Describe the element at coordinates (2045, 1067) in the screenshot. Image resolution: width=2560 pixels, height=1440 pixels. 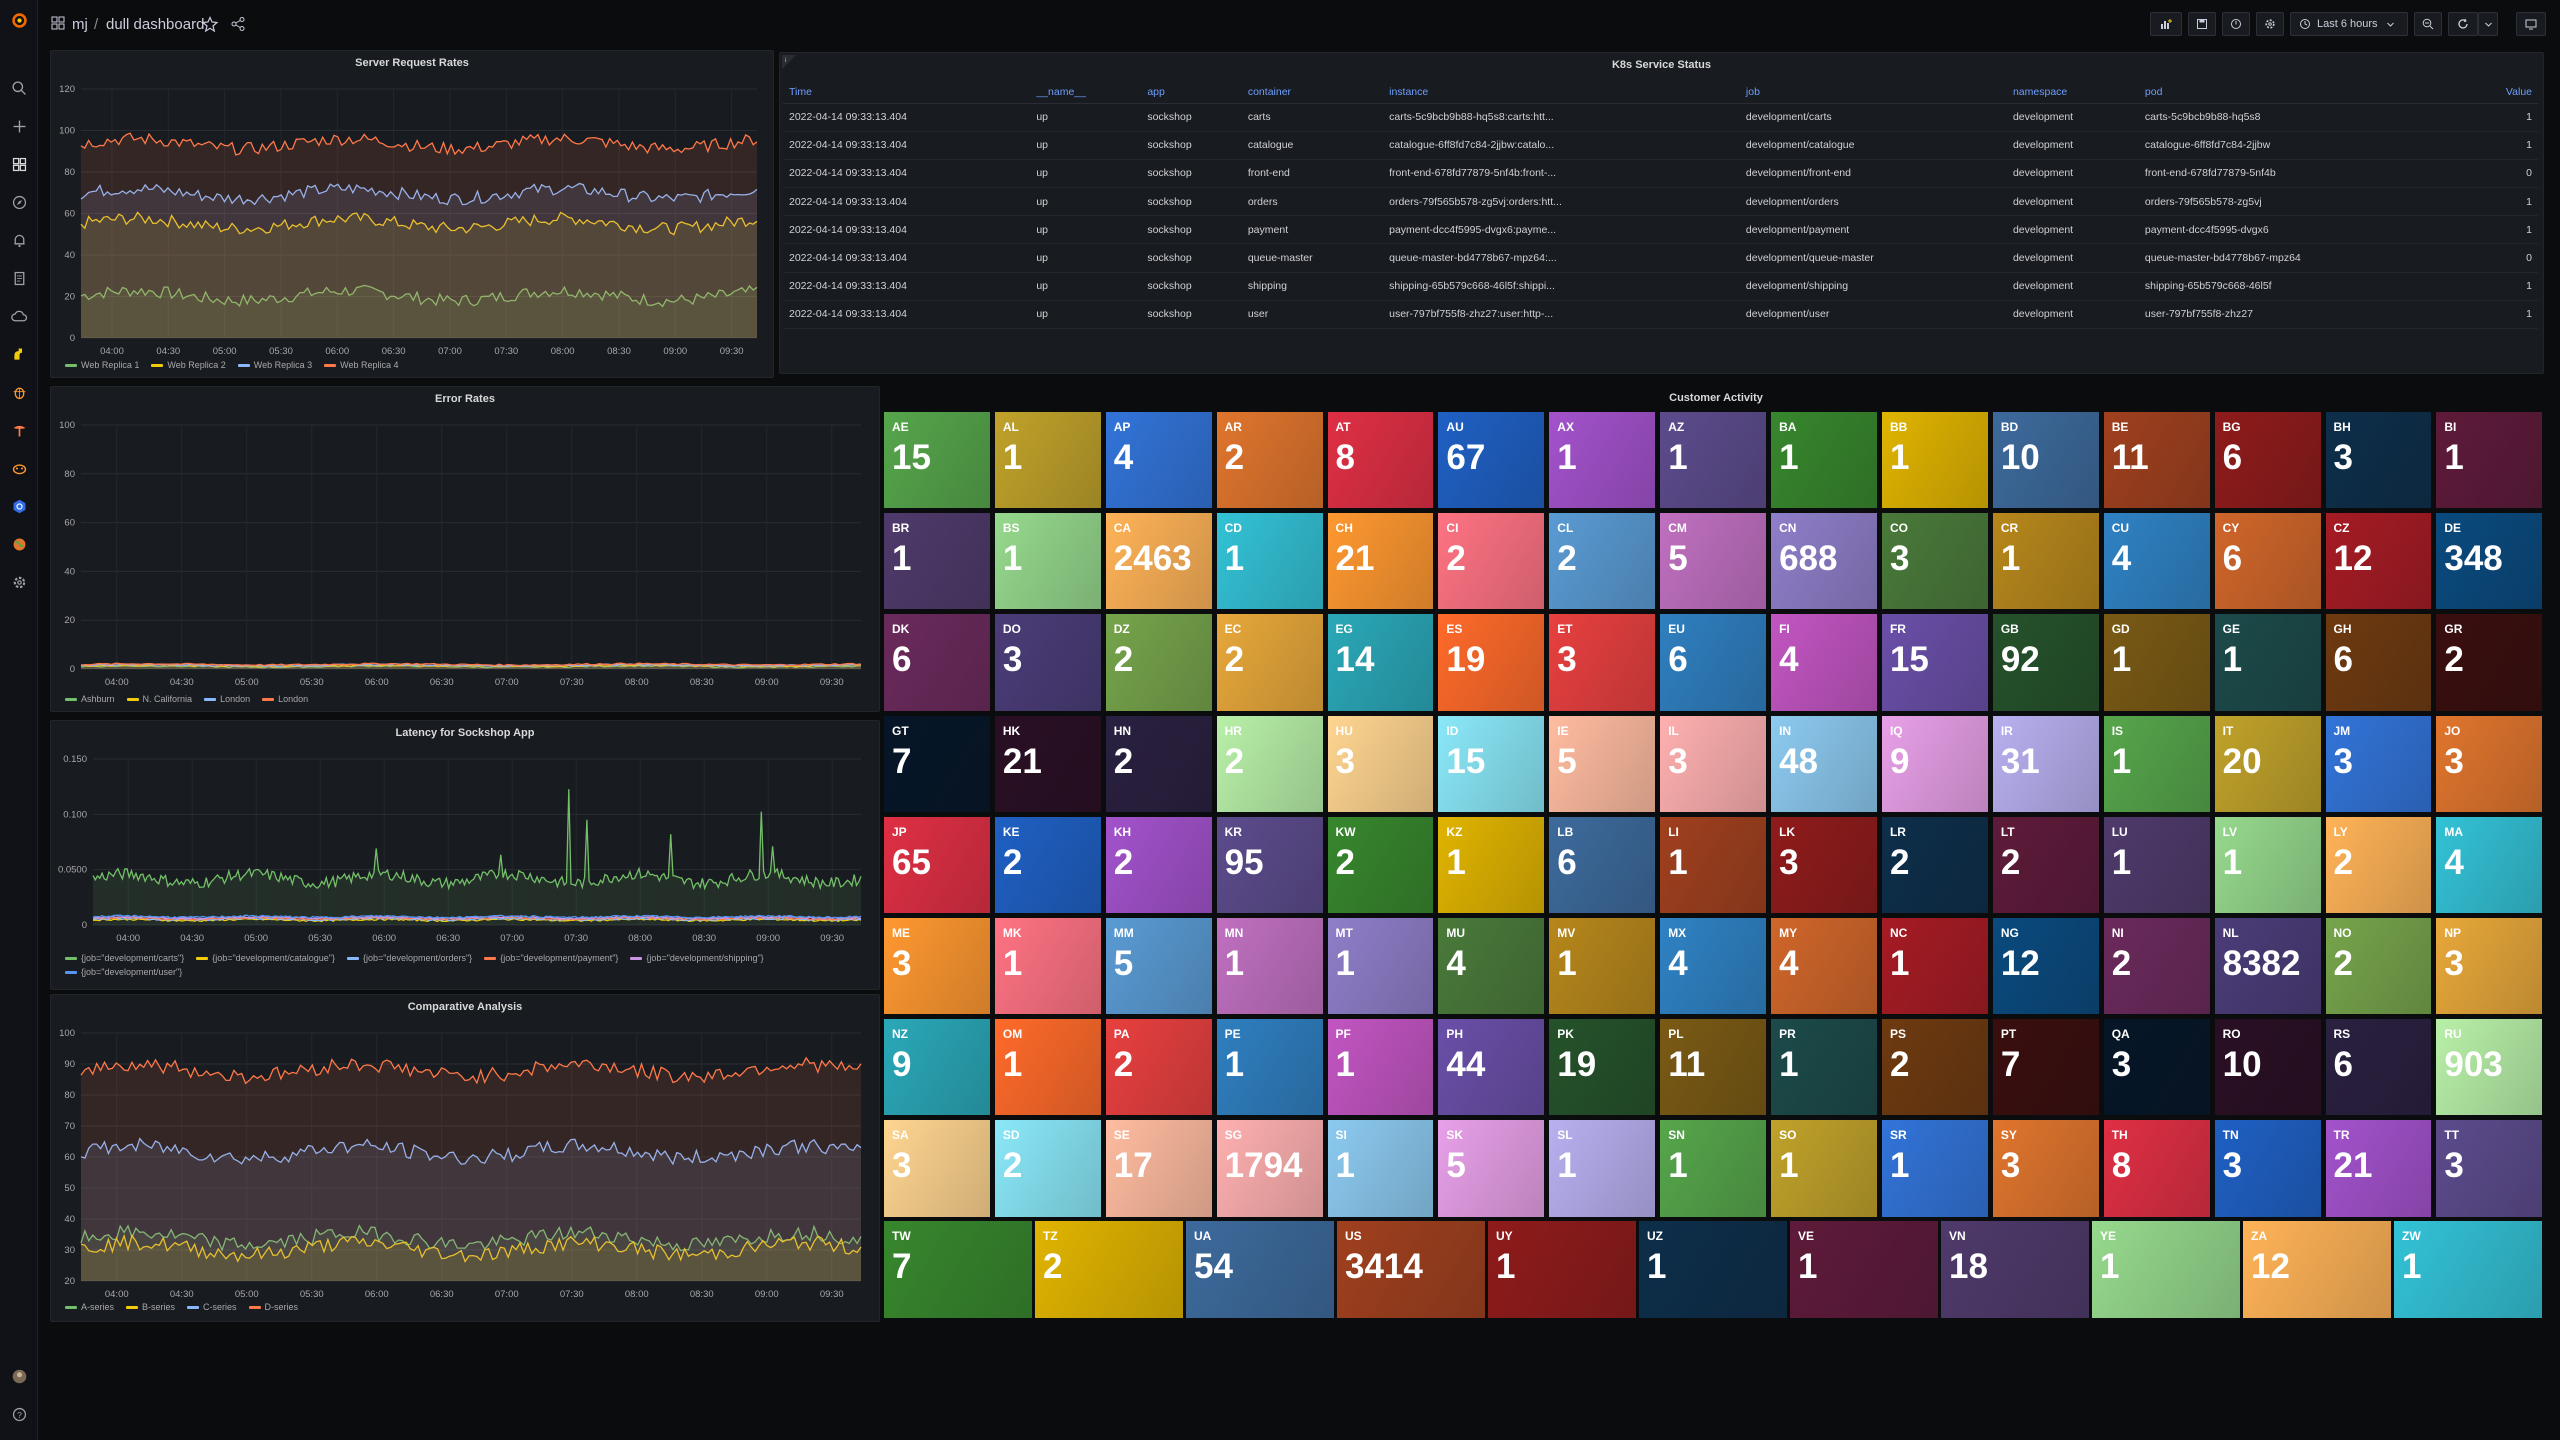
I see `stat-tile-pt: PT 7` at that location.